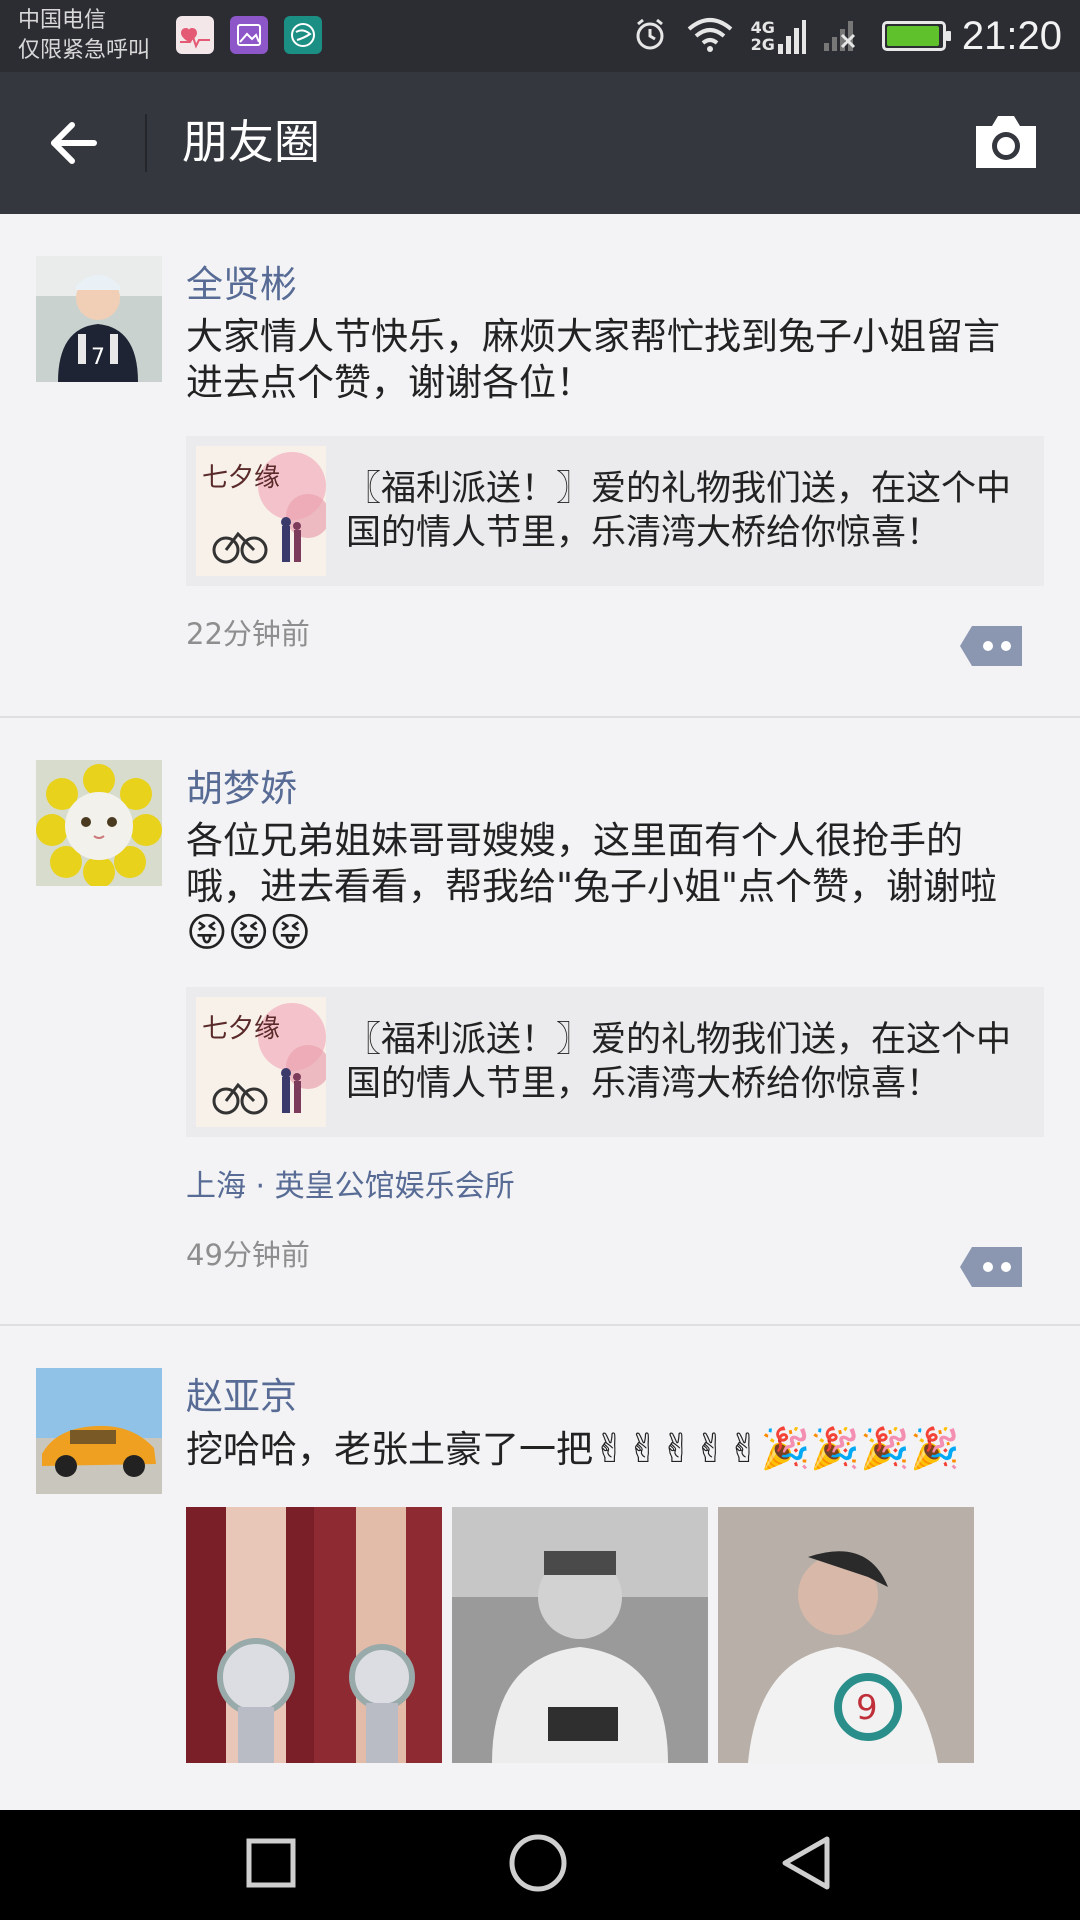  I want to click on recent-apps-icon, so click(271, 1863).